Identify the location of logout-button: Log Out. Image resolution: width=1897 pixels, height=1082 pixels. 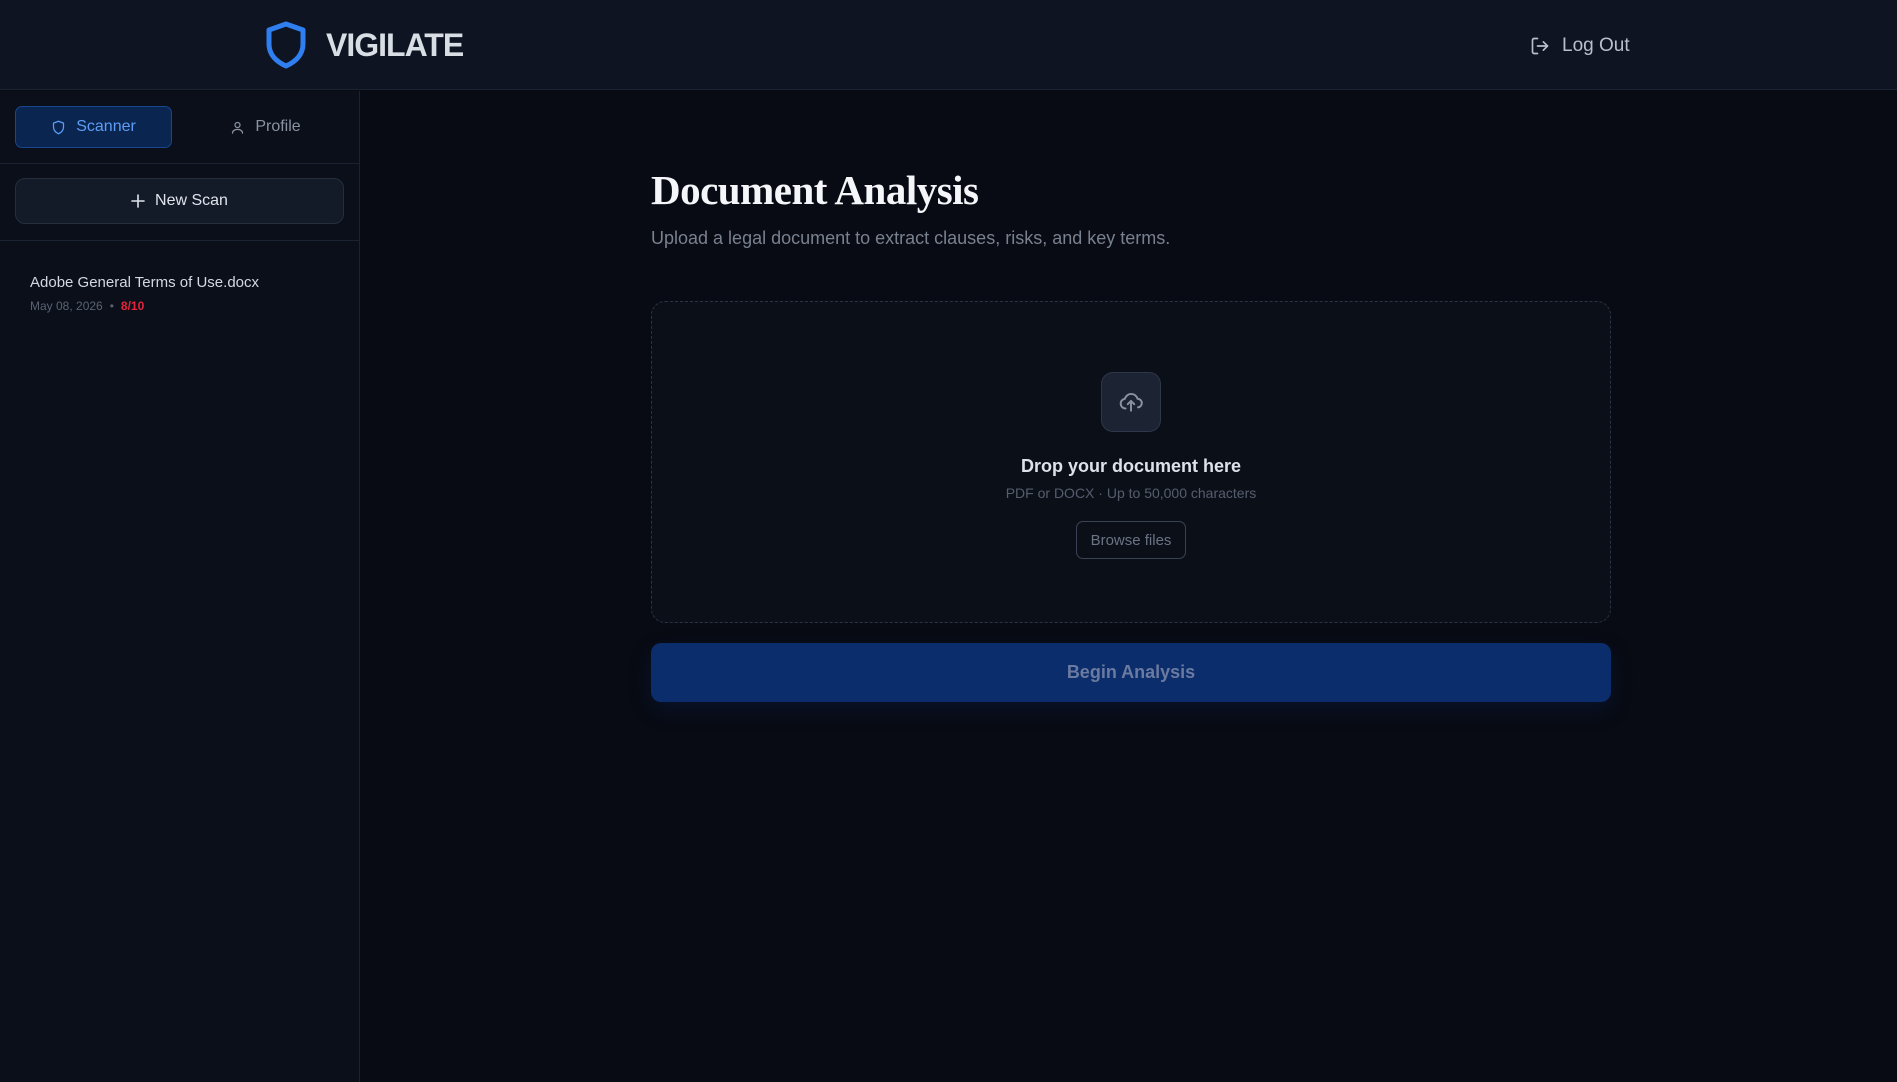
(1580, 46).